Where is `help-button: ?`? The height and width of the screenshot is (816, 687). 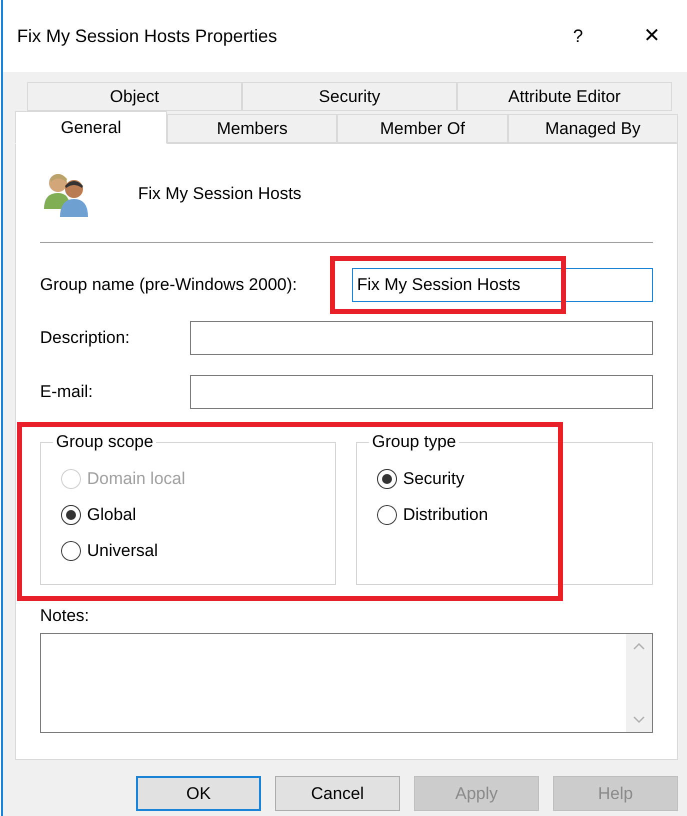
help-button: ? is located at coordinates (578, 36).